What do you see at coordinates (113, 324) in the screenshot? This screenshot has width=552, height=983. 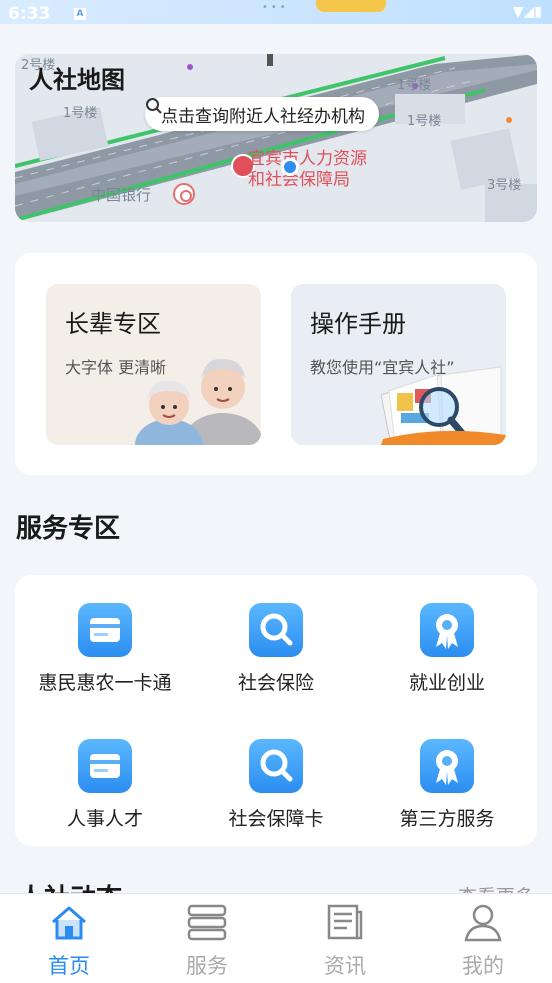 I see `elder-zone-title: 长辈专区` at bounding box center [113, 324].